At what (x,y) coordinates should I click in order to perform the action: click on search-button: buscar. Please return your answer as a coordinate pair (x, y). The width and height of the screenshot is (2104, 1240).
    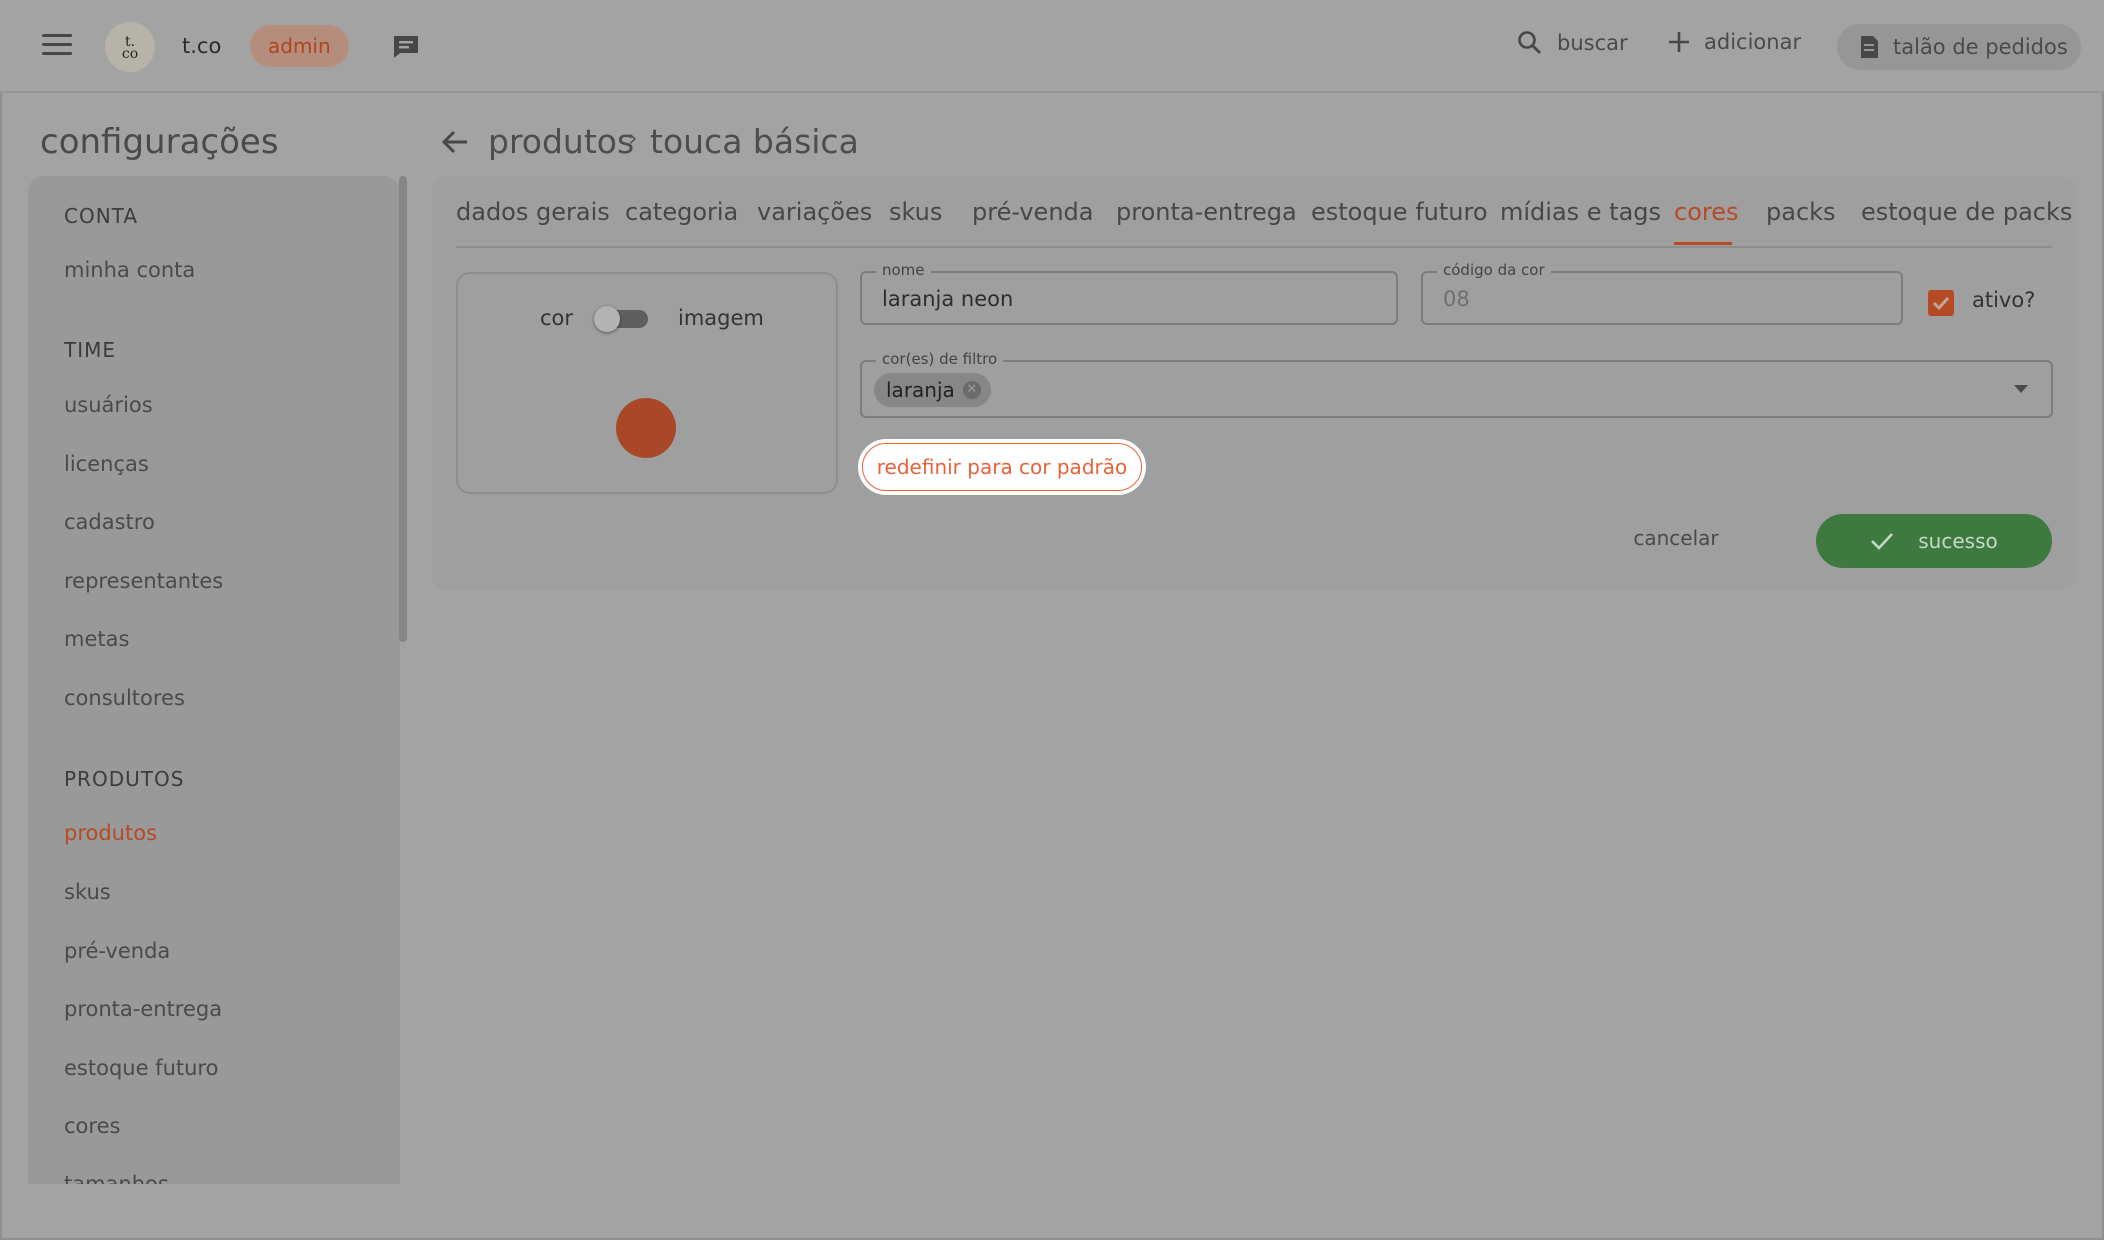
    Looking at the image, I should click on (1572, 43).